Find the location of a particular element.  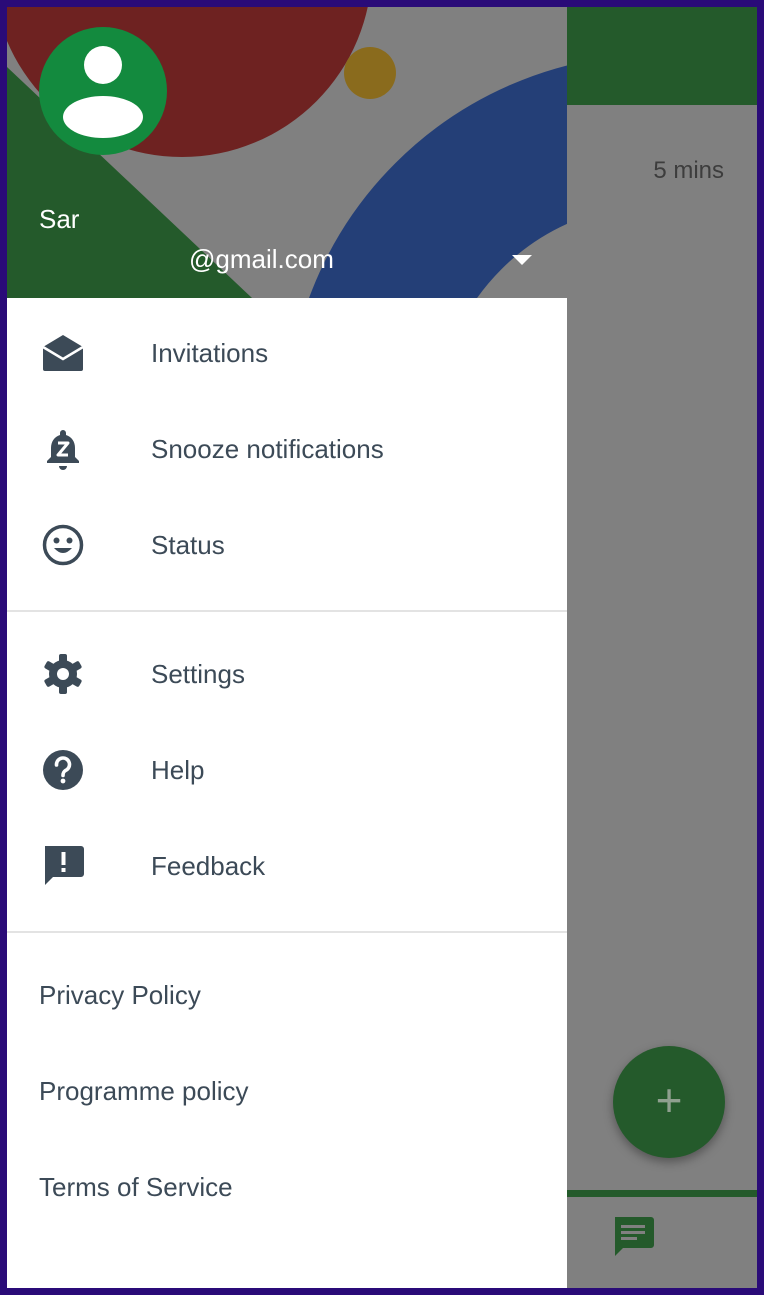

new-chat-fab: + is located at coordinates (669, 1102).